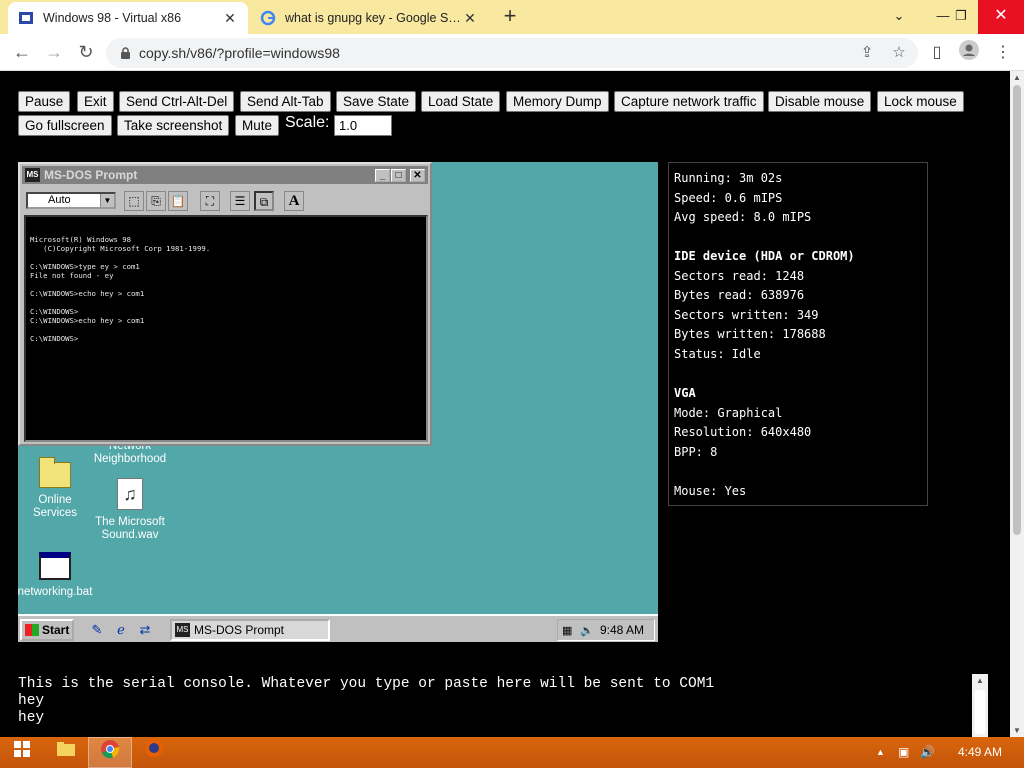 The image size is (1024, 768). I want to click on speaker-icon: 🔊, so click(927, 752).